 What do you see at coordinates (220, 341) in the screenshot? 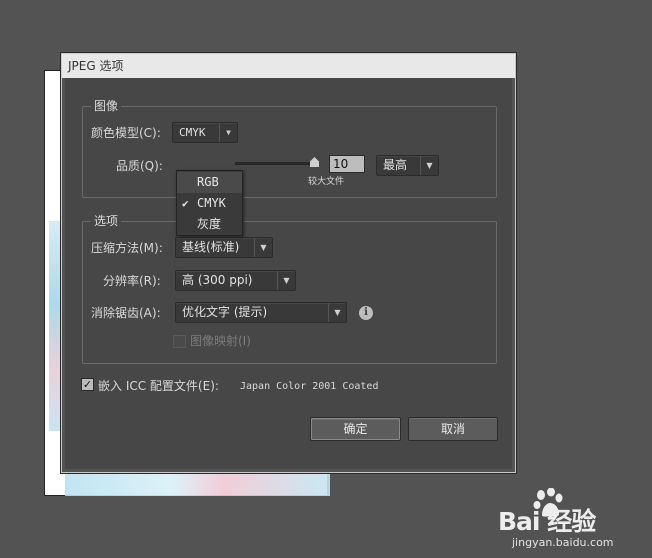
I see `image-map-label: 图像映射(I)` at bounding box center [220, 341].